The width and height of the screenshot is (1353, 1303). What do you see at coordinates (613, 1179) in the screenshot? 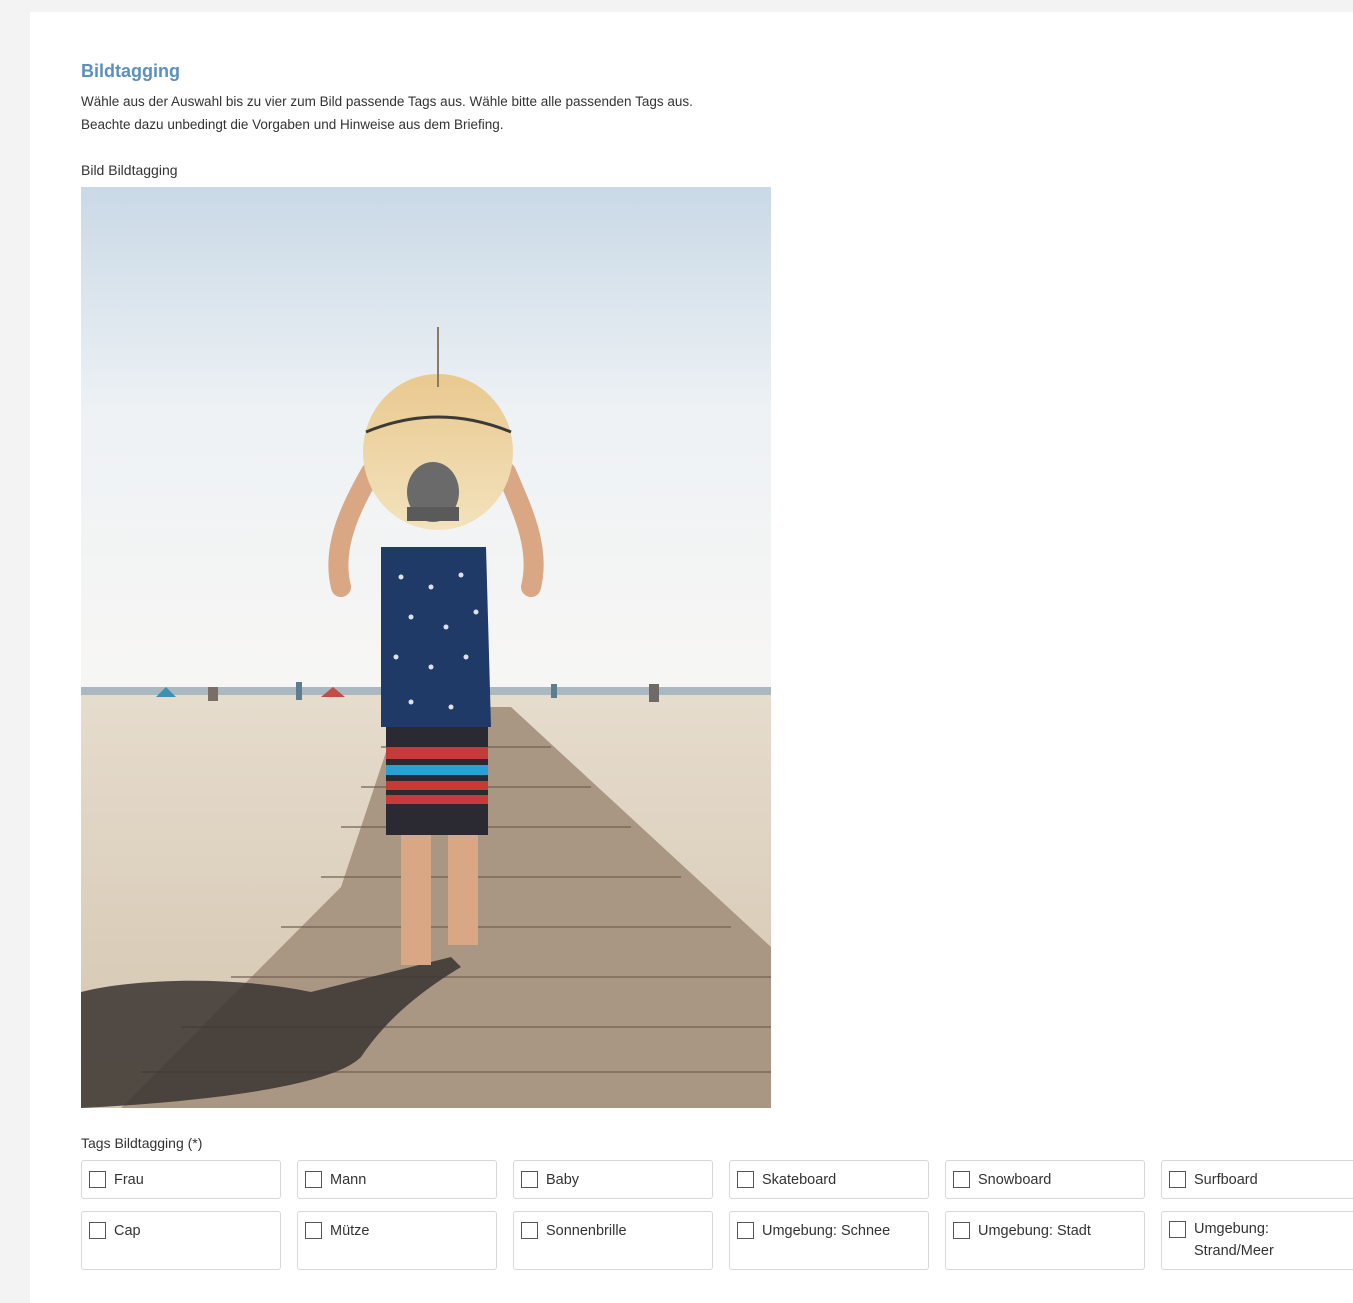
I see `tag-option-baby: Baby` at bounding box center [613, 1179].